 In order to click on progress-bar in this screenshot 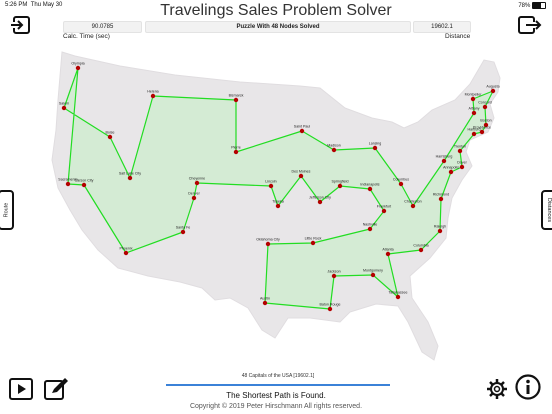, I will do `click(278, 385)`.